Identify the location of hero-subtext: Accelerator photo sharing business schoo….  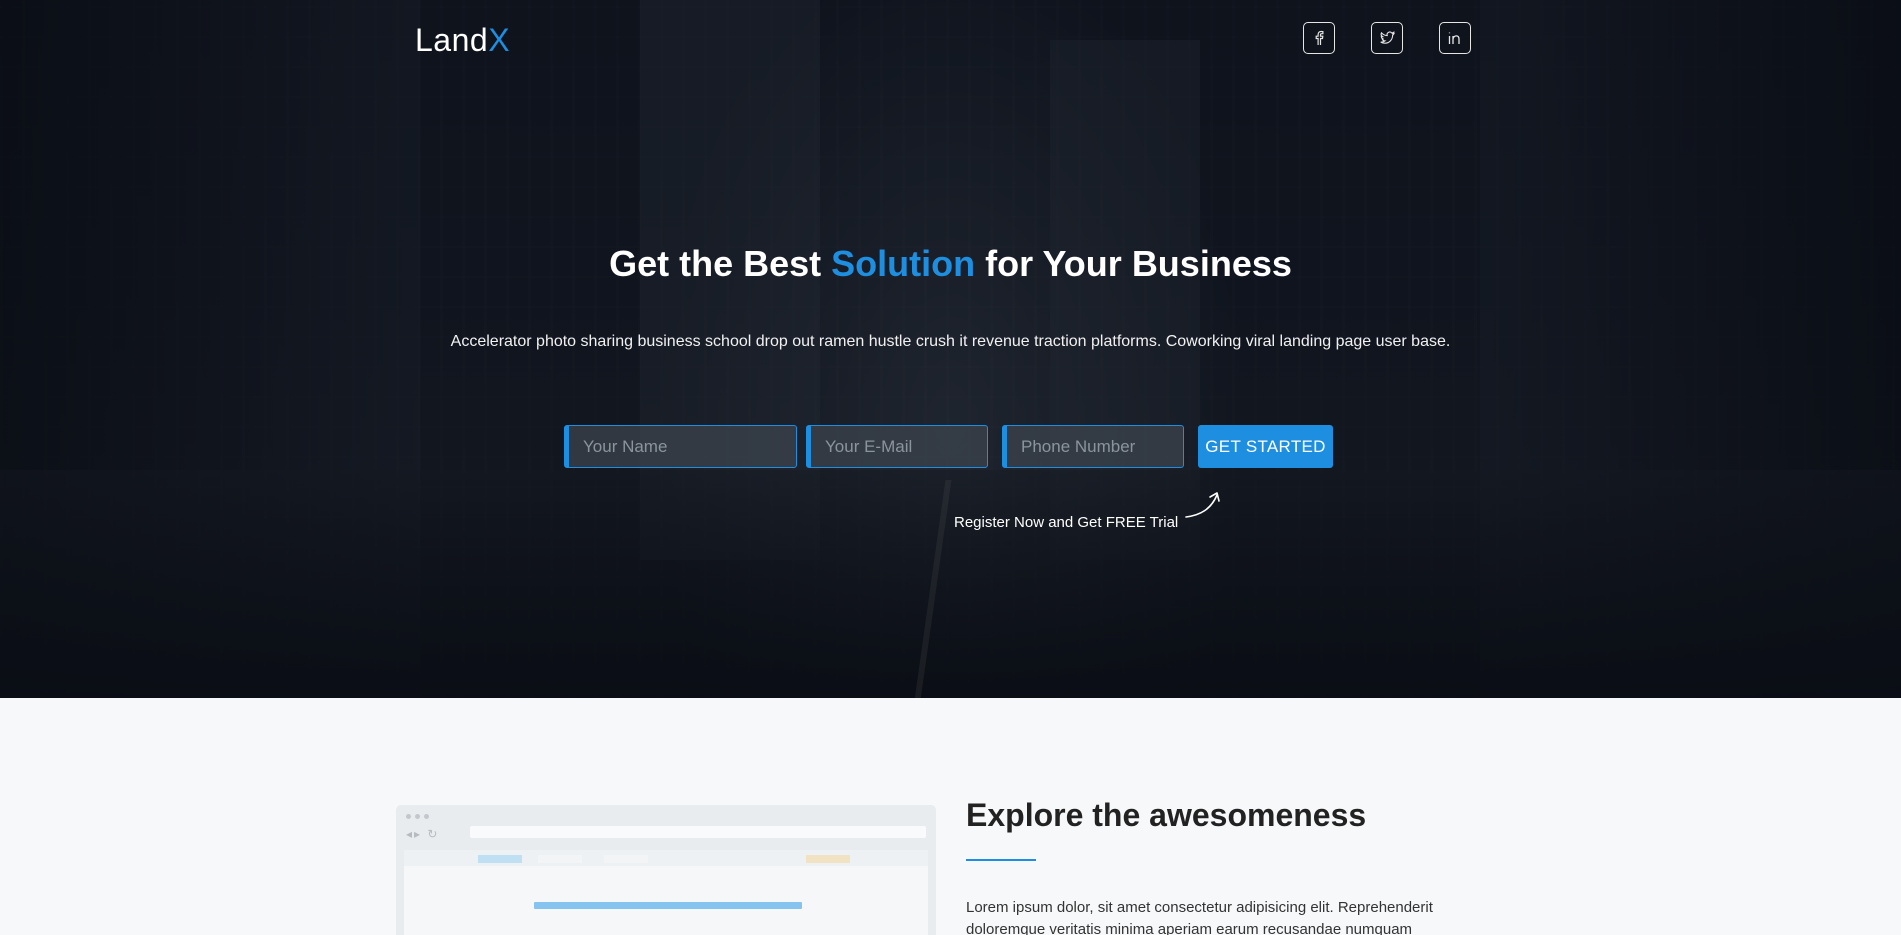
(950, 341).